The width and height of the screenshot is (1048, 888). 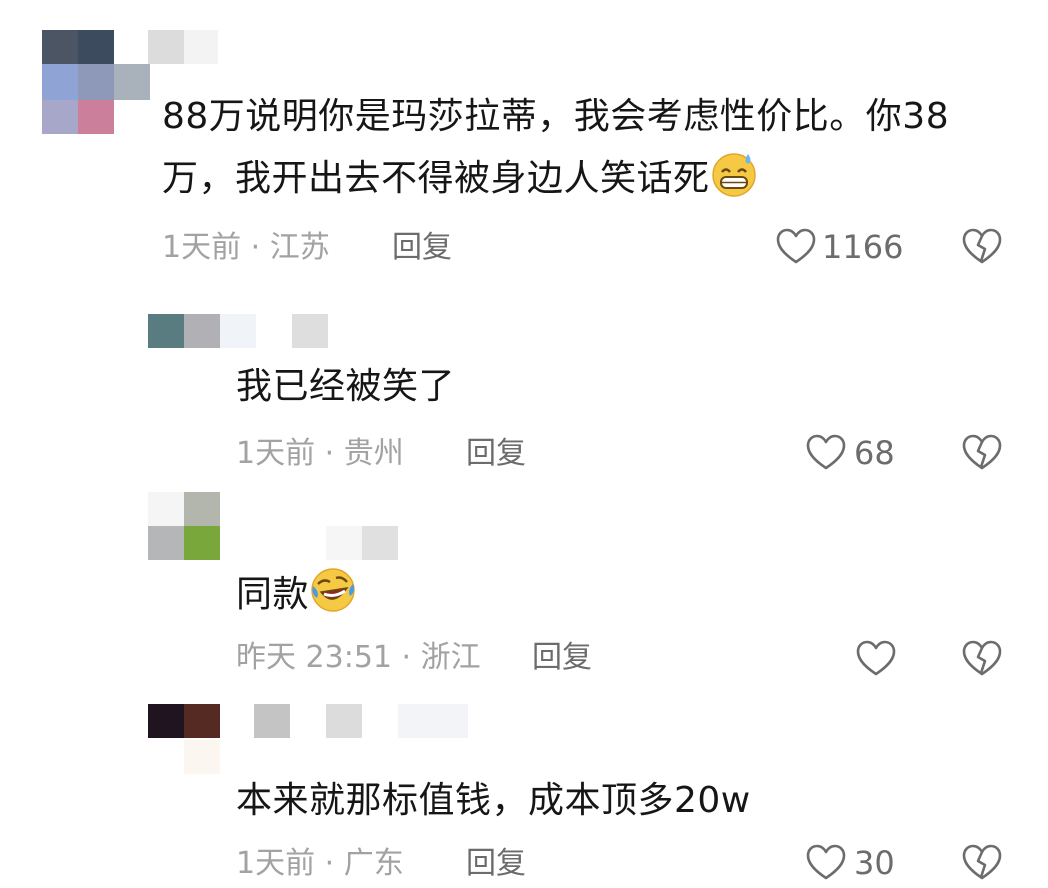 What do you see at coordinates (320, 863) in the screenshot?
I see `comment-meta: 1天前 · 广东` at bounding box center [320, 863].